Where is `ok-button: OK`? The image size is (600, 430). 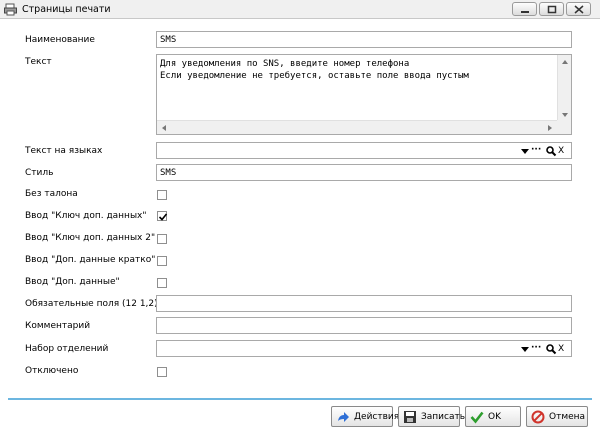
ok-button: OK is located at coordinates (493, 416).